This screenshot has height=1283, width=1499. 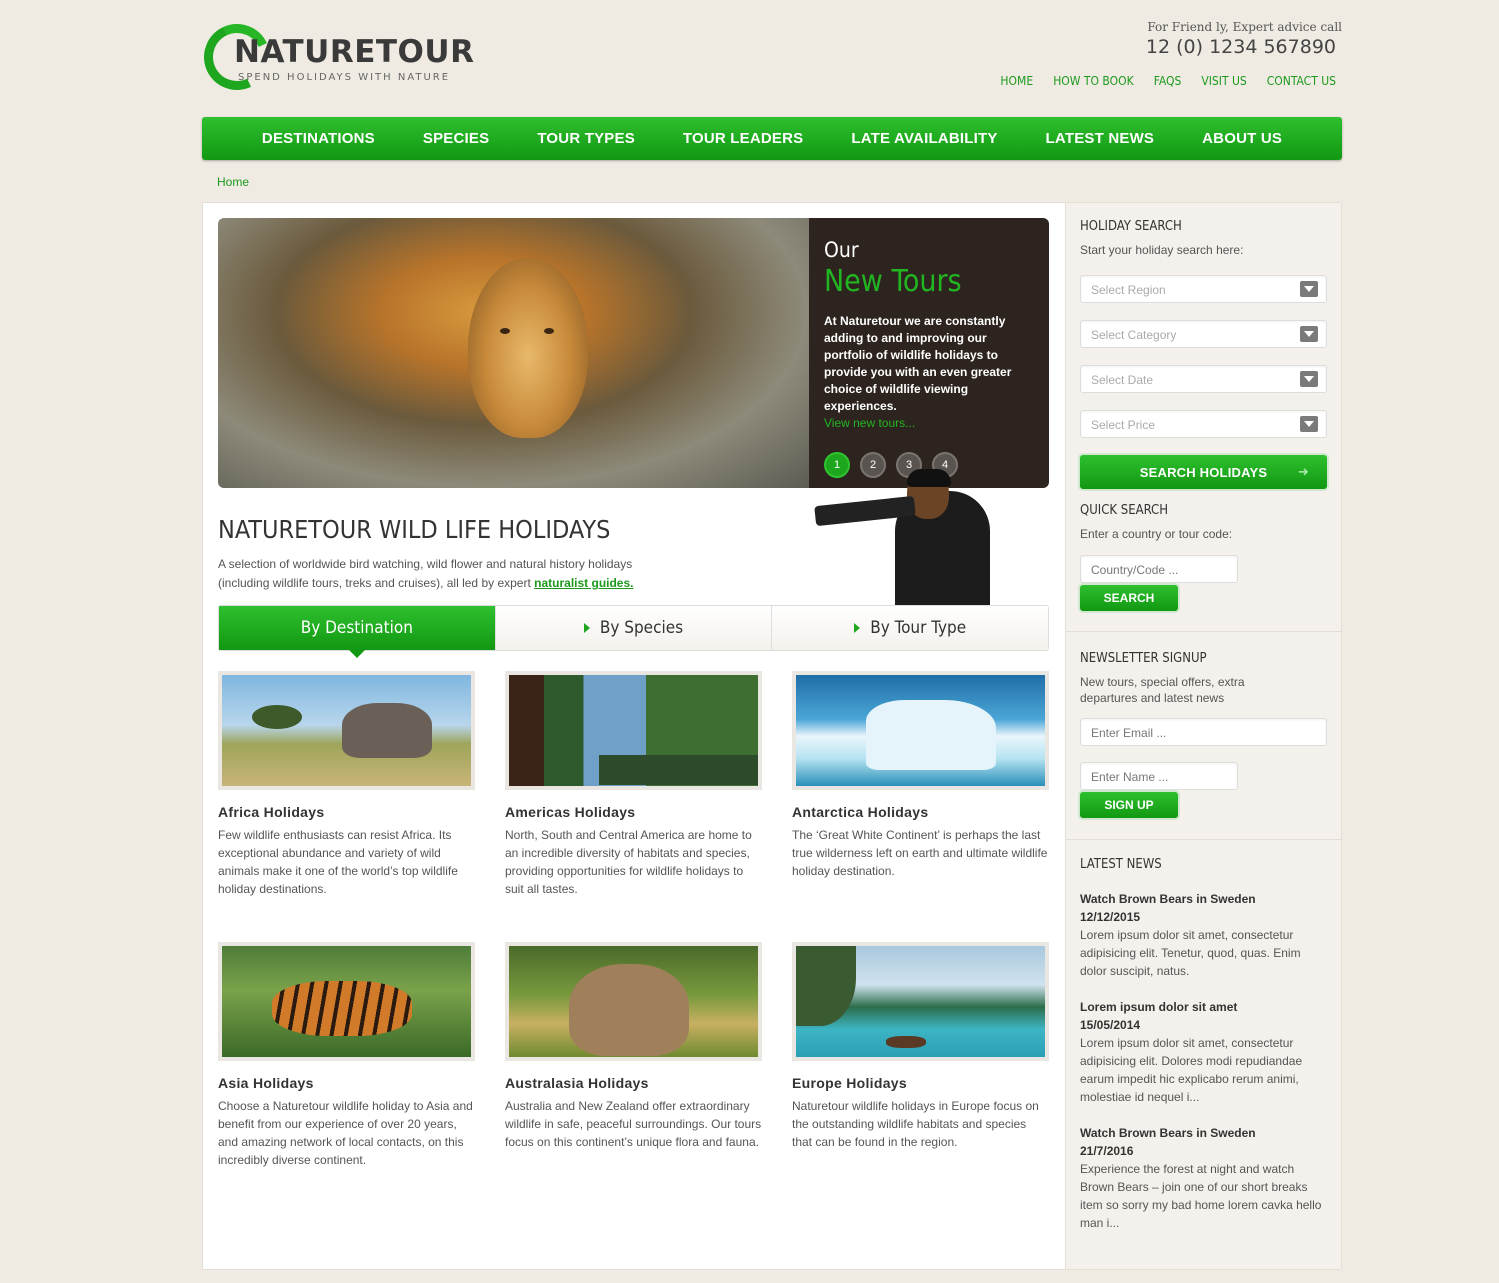 I want to click on nav-species: SPECIES, so click(x=456, y=138).